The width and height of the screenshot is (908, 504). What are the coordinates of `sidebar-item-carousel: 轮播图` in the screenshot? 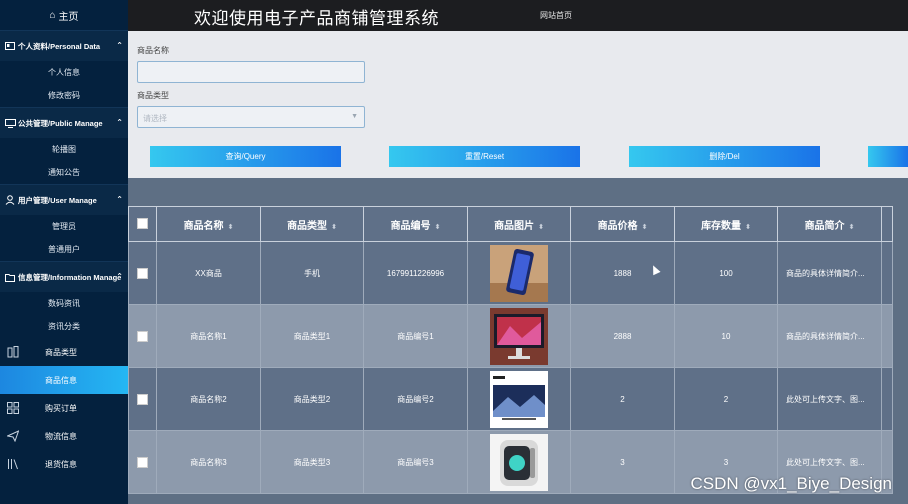 It's located at (64, 149).